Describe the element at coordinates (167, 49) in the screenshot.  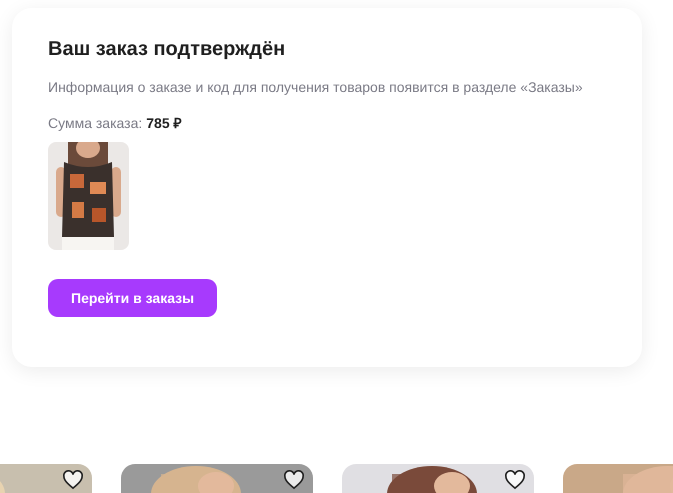
I see `card-title: Ваш заказ подтверждён` at that location.